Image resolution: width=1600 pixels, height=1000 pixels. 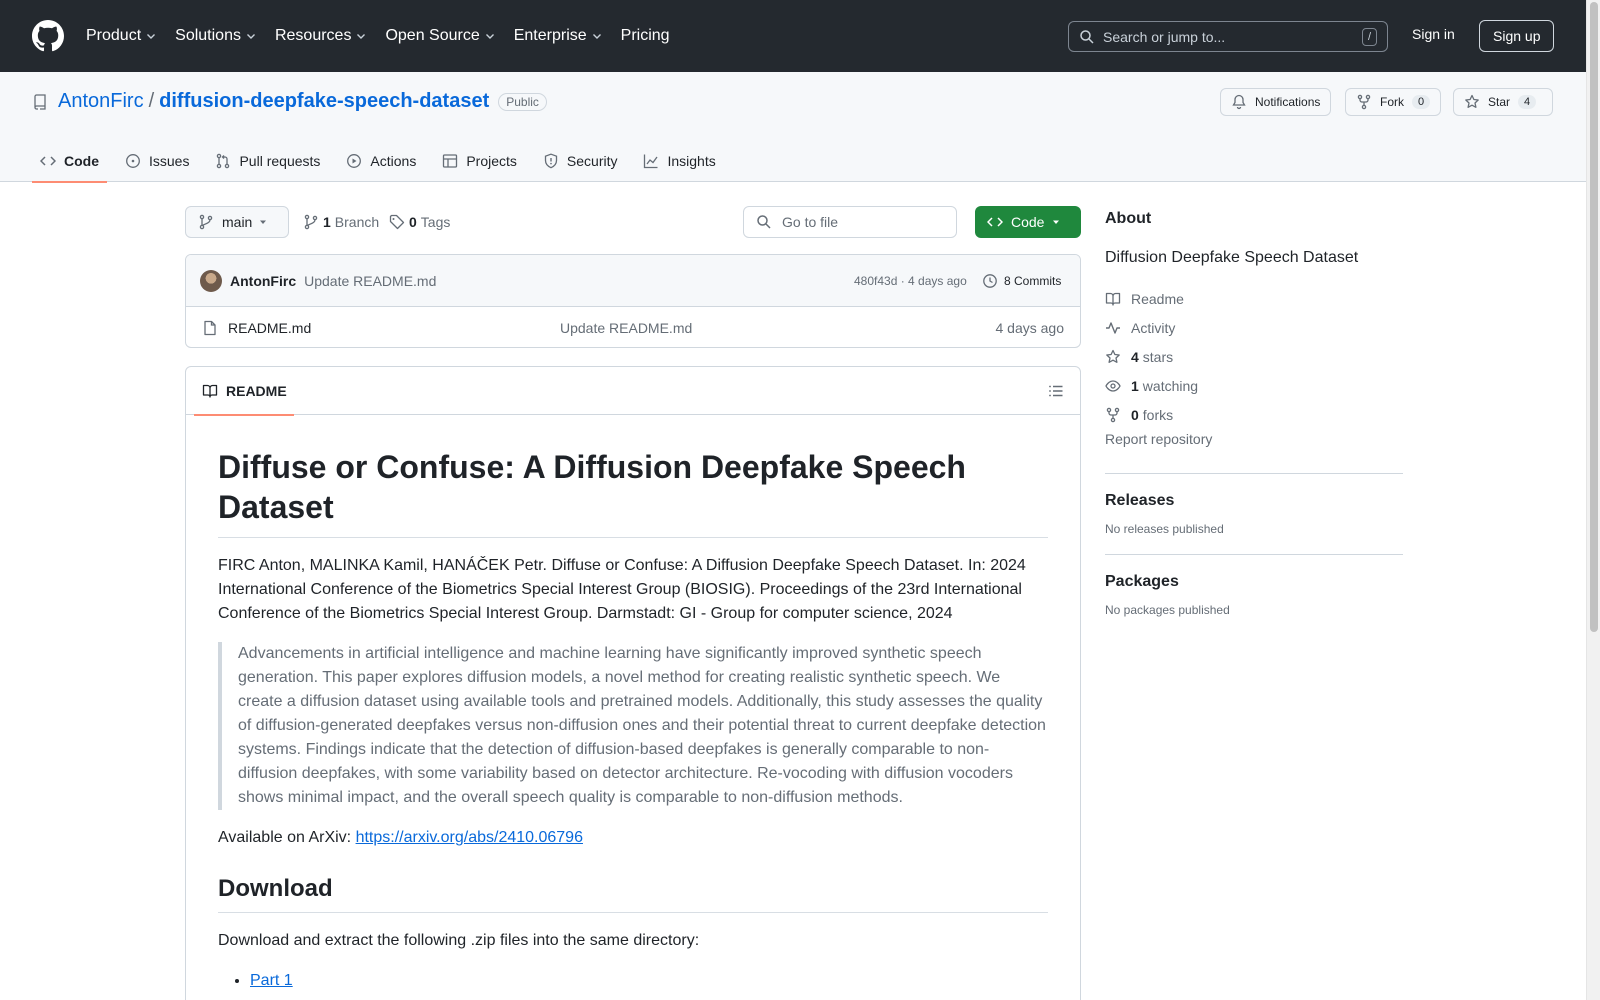 What do you see at coordinates (558, 36) in the screenshot?
I see `nav-enterprise: Enterprise` at bounding box center [558, 36].